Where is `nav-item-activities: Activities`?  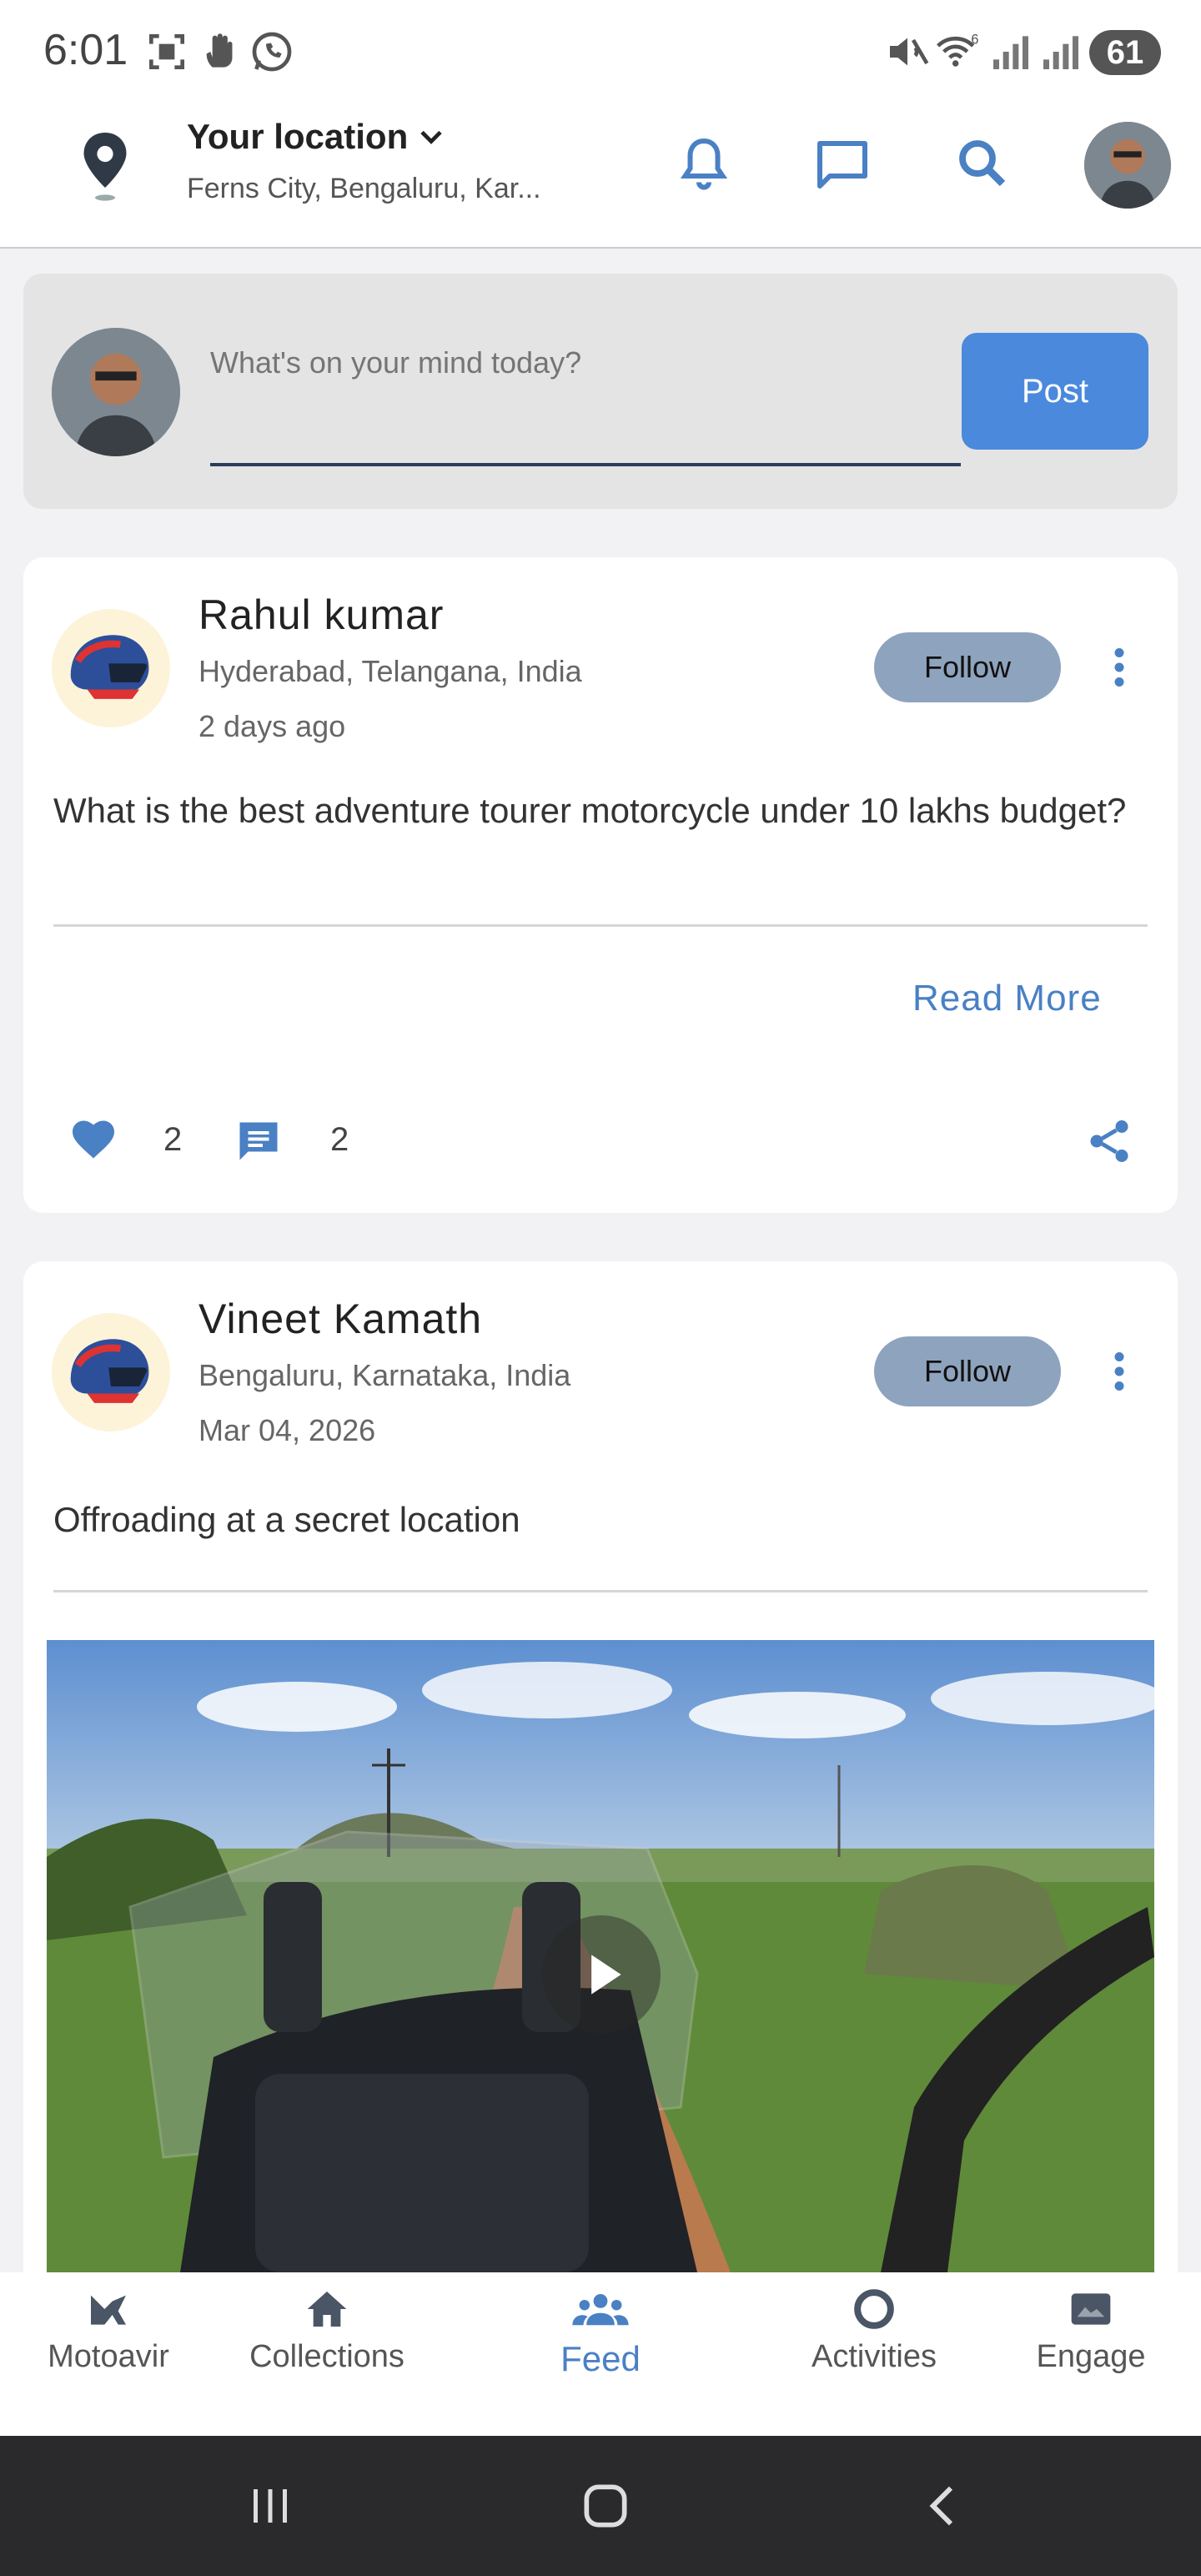 nav-item-activities: Activities is located at coordinates (874, 2330).